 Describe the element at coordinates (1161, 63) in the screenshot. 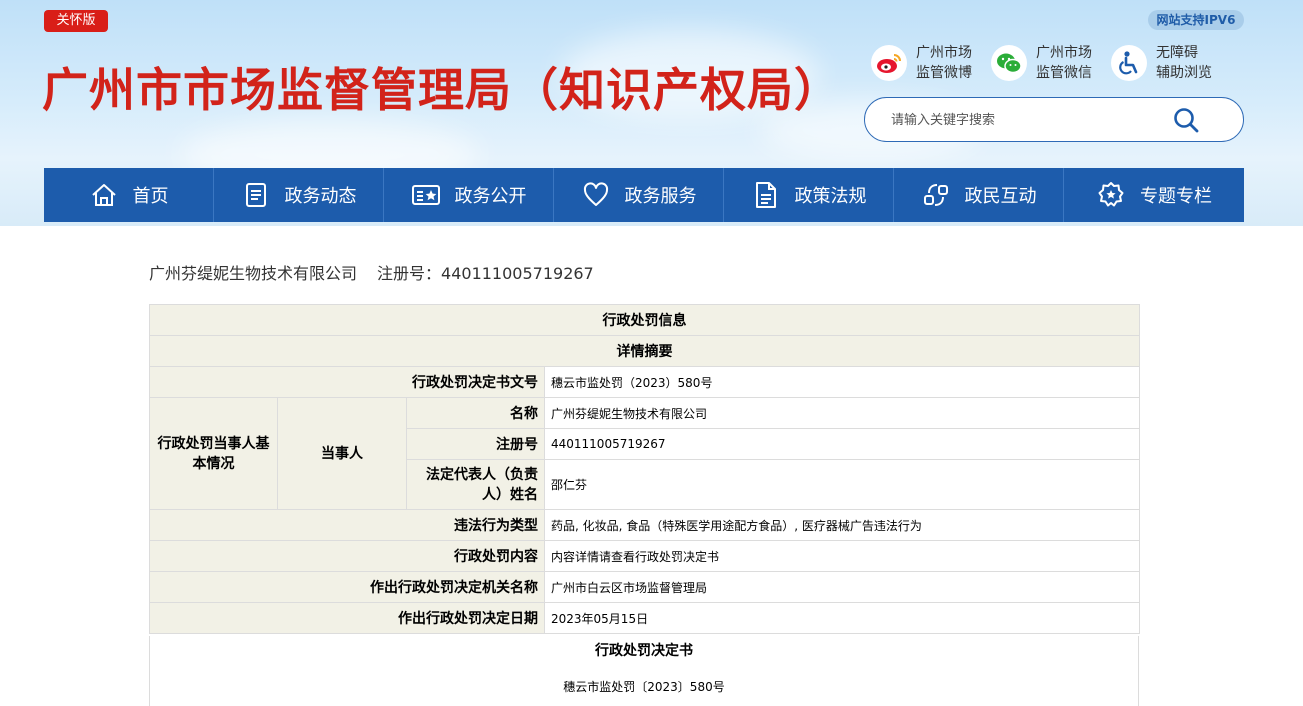

I see `accessibility-link: 无障碍 辅助浏览` at that location.